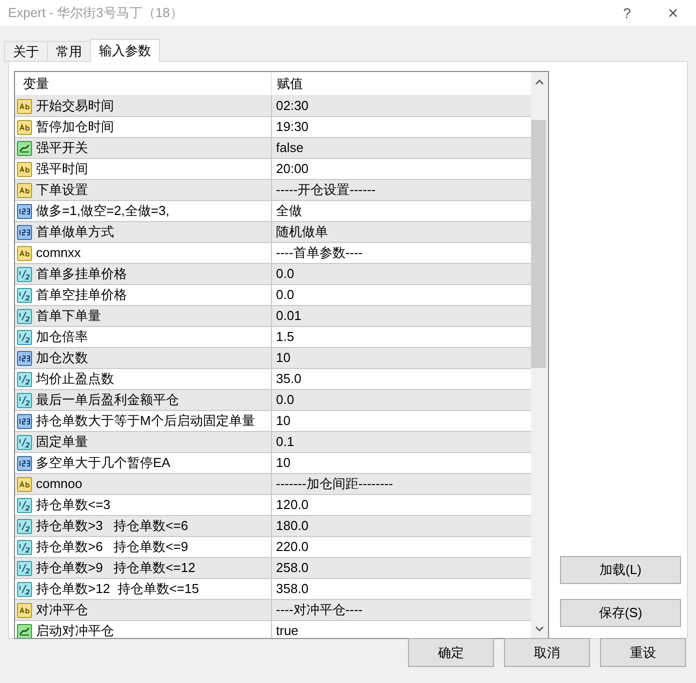 The width and height of the screenshot is (696, 683). What do you see at coordinates (107, 400) in the screenshot?
I see `parameter-name: 最后一单后盈利金额平仓` at bounding box center [107, 400].